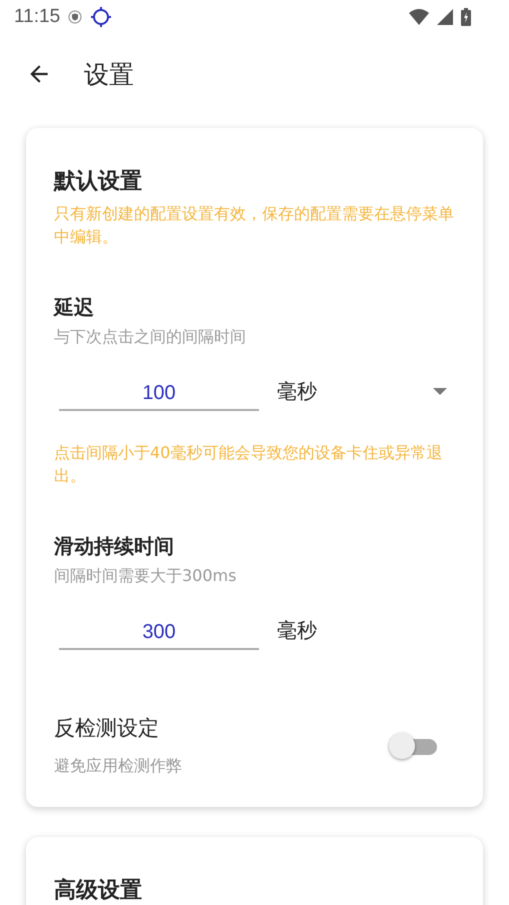  I want to click on section-title: 高级设置, so click(98, 890).